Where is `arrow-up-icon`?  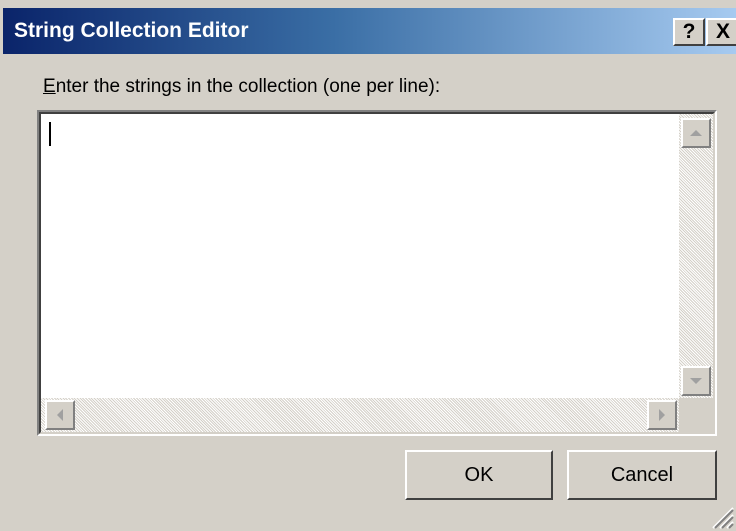
arrow-up-icon is located at coordinates (696, 133).